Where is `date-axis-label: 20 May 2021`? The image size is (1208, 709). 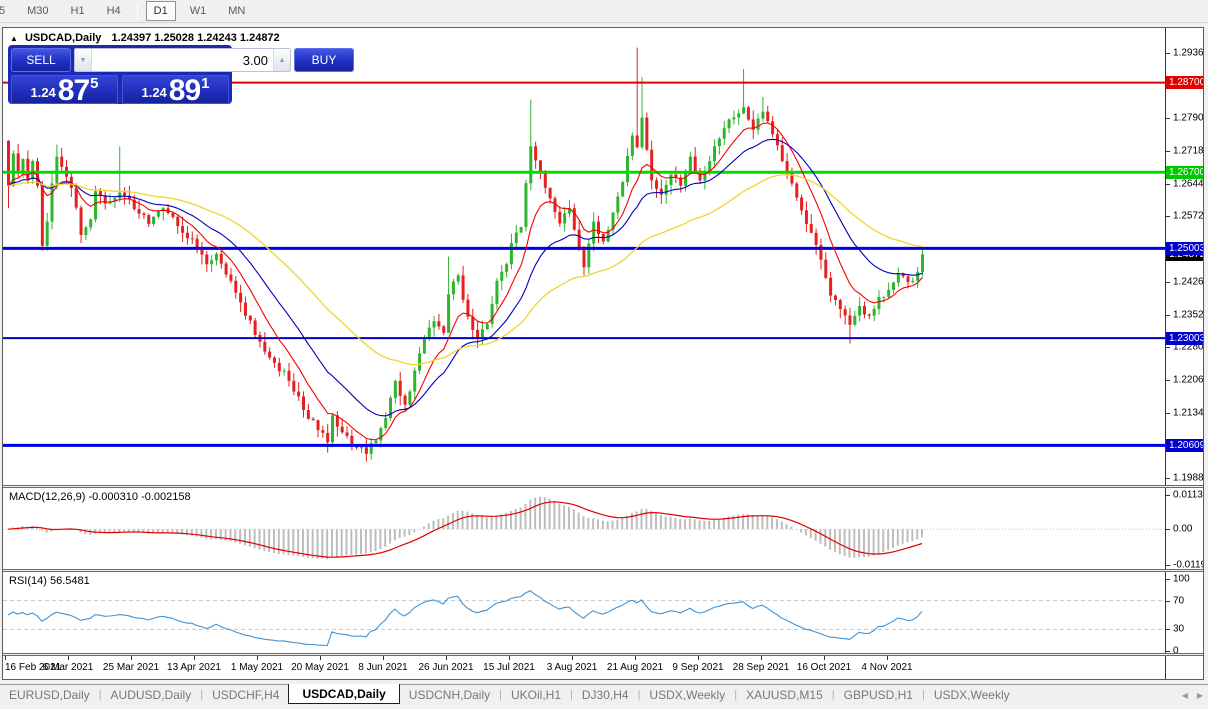 date-axis-label: 20 May 2021 is located at coordinates (320, 667).